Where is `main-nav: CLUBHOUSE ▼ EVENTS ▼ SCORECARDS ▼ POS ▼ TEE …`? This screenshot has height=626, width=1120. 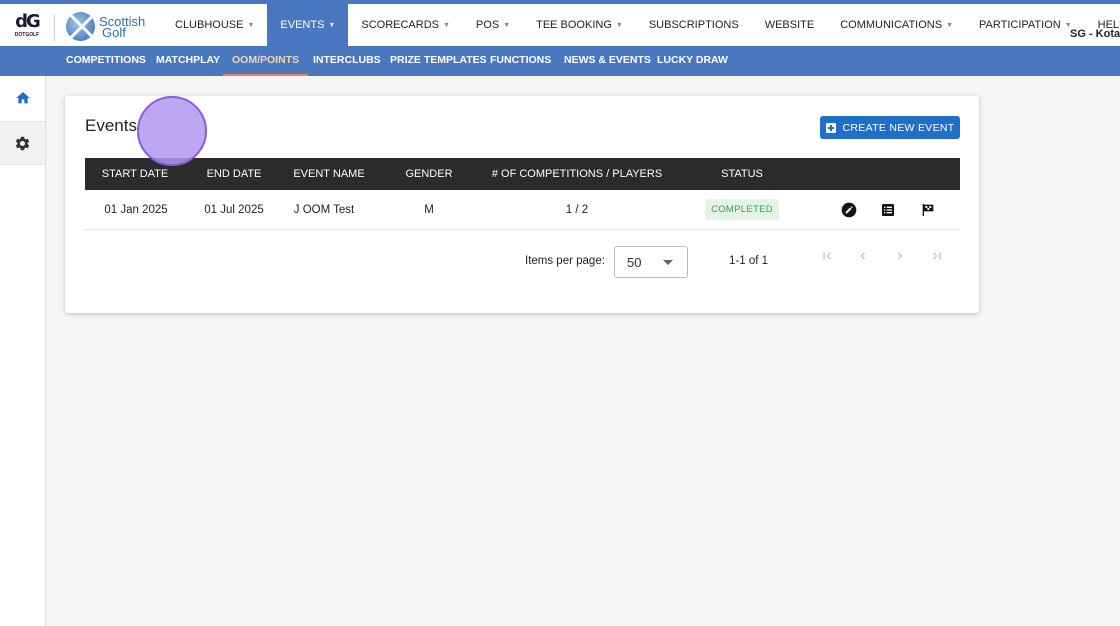
main-nav: CLUBHOUSE ▼ EVENTS ▼ SCORECARDS ▼ POS ▼ TEE … is located at coordinates (641, 25).